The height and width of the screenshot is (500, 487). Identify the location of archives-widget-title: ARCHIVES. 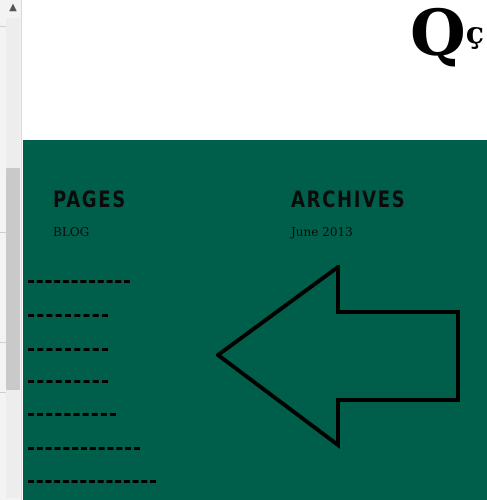
(349, 200).